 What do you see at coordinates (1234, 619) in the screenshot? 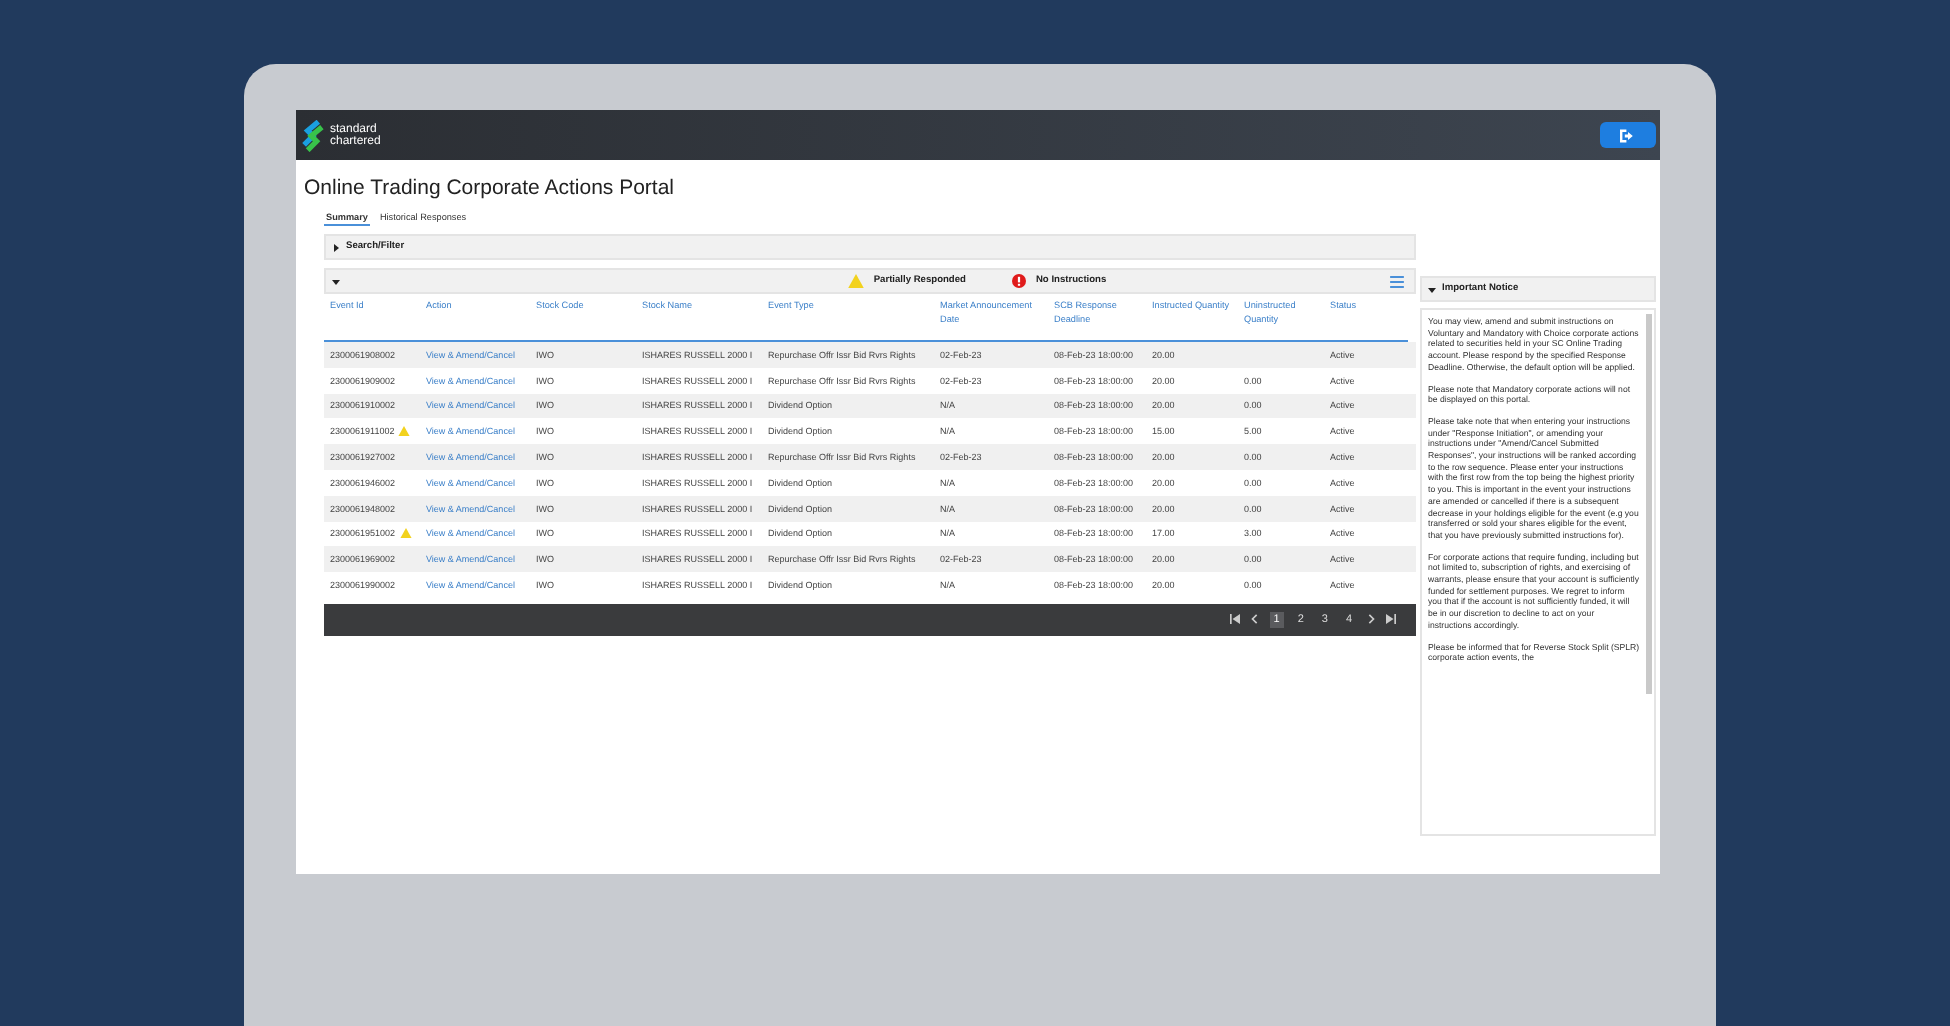
I see `first-page-icon` at bounding box center [1234, 619].